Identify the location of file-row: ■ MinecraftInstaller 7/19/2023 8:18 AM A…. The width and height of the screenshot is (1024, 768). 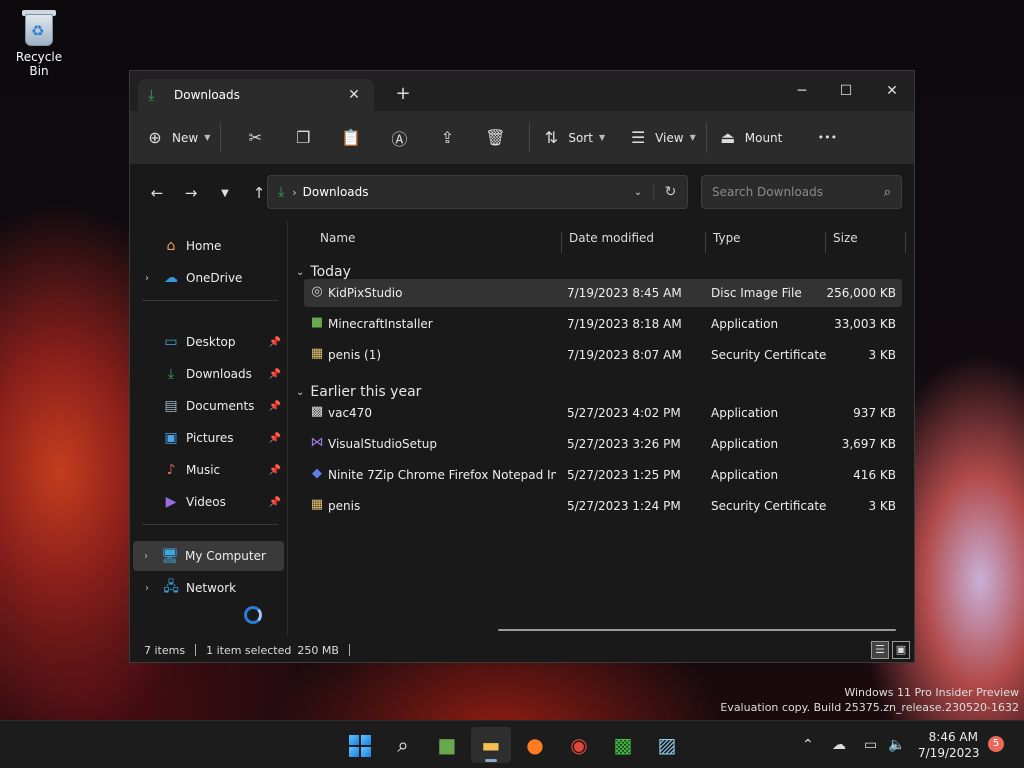
(603, 324).